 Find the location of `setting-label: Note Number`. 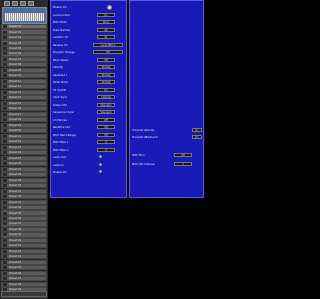

setting-label: Note Number is located at coordinates (62, 30).